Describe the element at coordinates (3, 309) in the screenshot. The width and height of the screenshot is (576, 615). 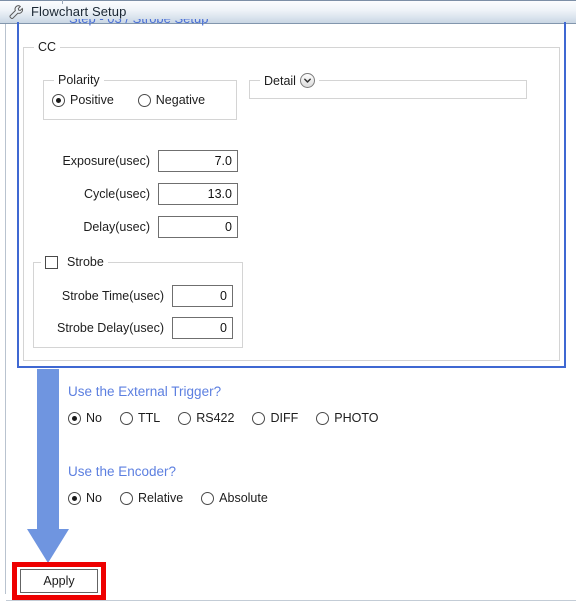
I see `left-gutter` at that location.